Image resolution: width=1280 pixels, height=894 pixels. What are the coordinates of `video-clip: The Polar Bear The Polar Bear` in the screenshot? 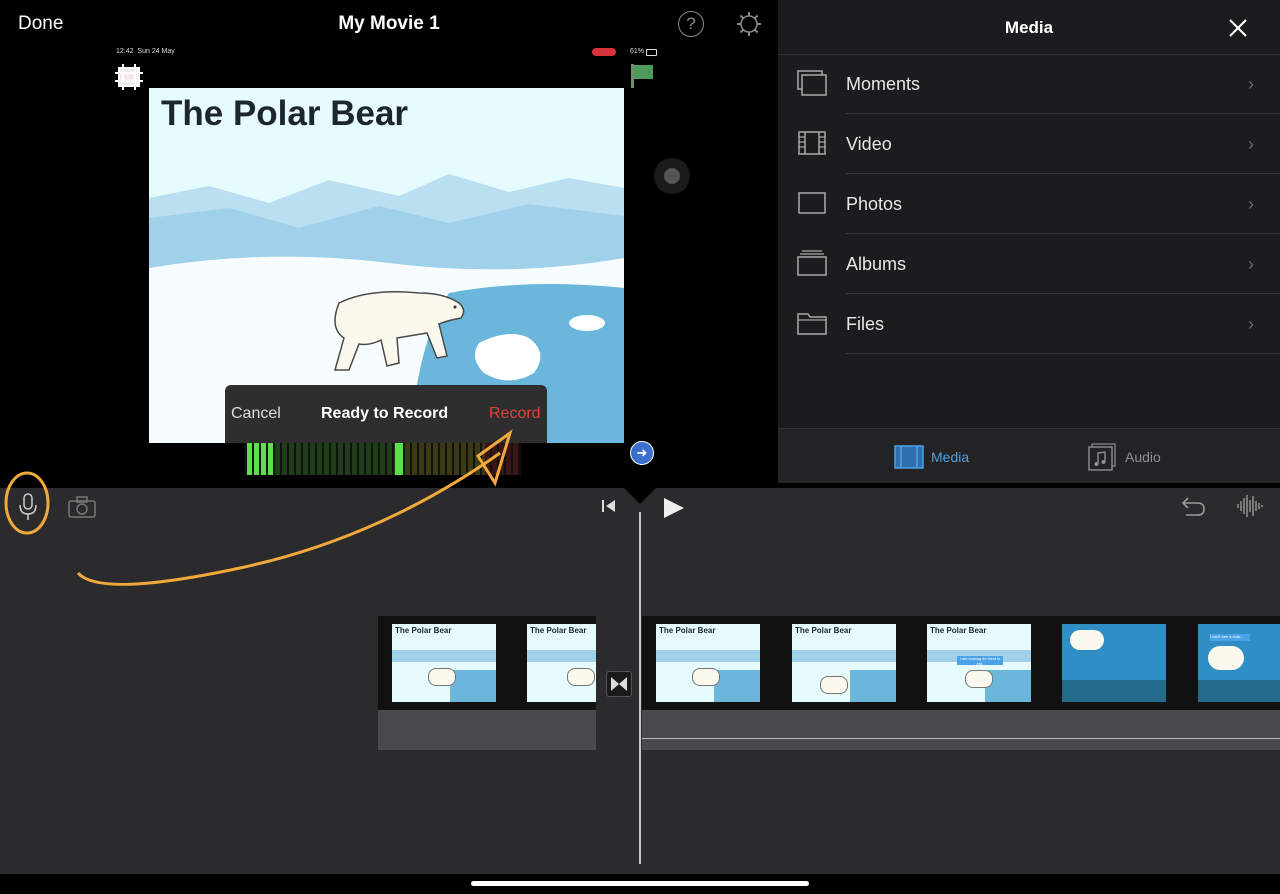 It's located at (487, 663).